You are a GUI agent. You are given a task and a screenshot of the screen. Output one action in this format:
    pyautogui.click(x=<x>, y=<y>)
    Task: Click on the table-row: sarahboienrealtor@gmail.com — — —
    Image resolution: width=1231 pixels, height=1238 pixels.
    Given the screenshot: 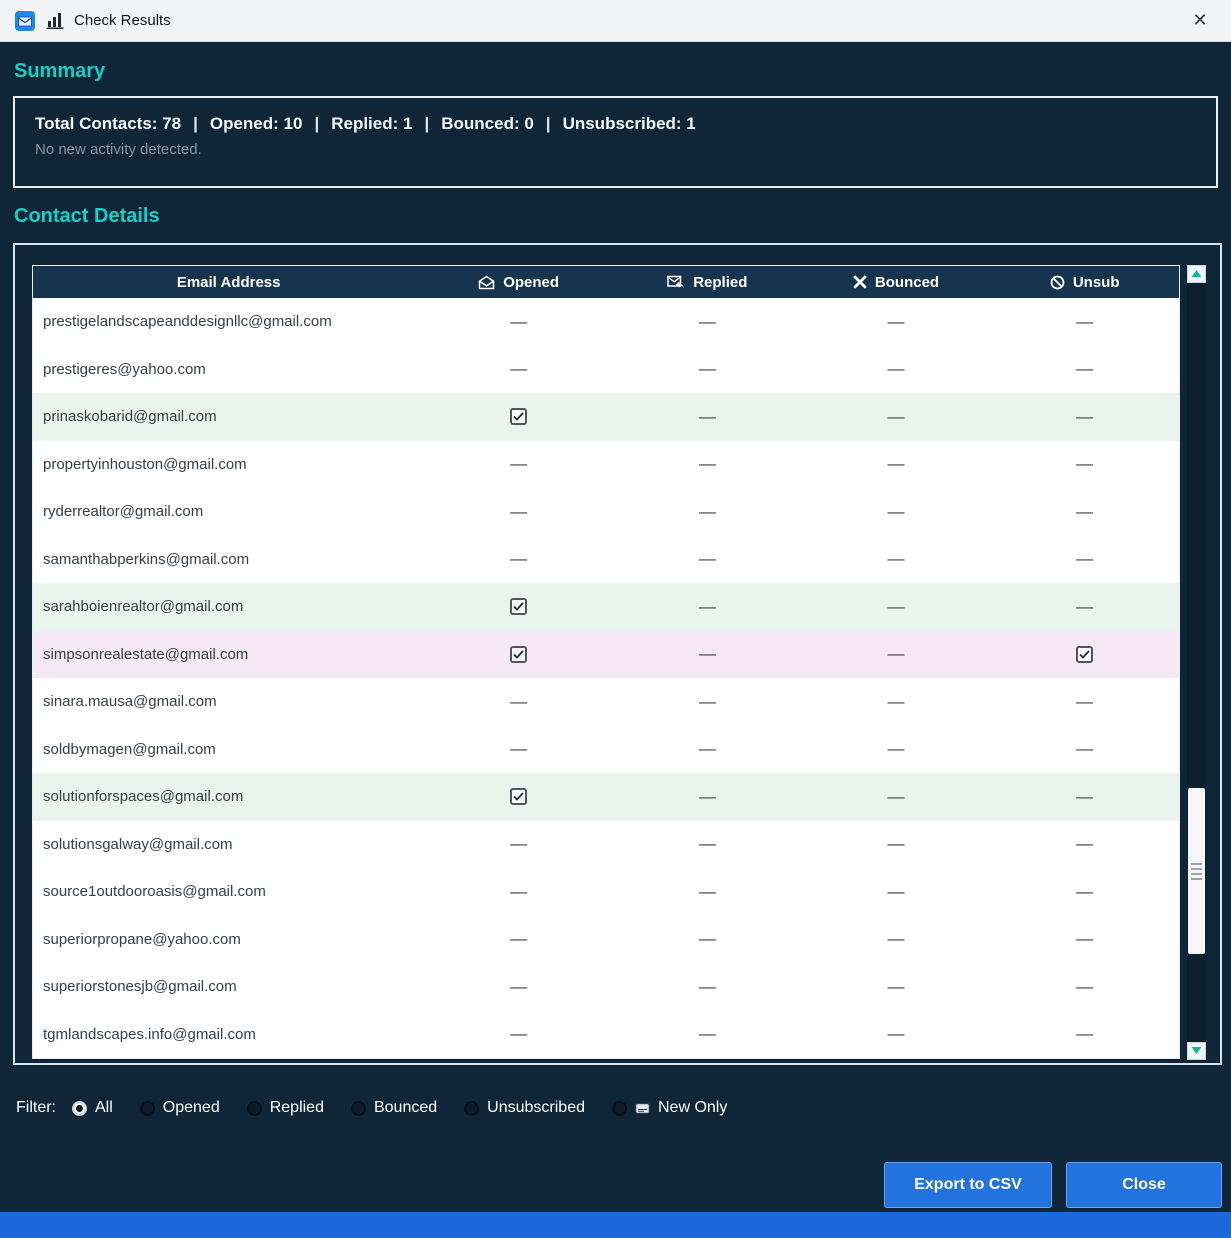 What is the action you would take?
    pyautogui.click(x=606, y=607)
    